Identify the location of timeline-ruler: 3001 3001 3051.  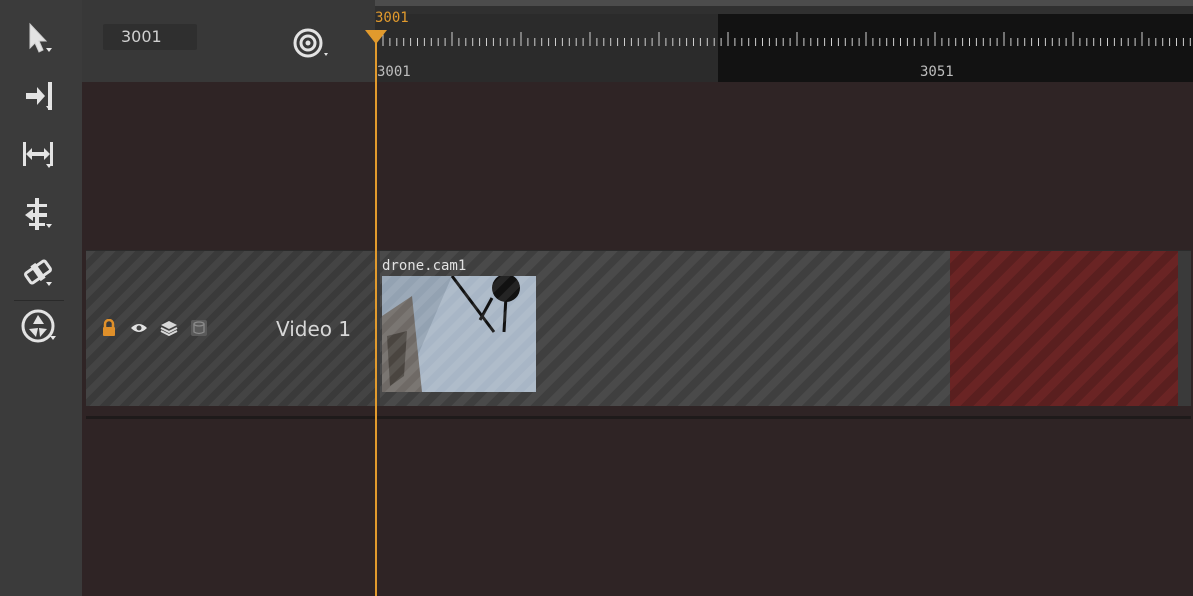
(784, 41).